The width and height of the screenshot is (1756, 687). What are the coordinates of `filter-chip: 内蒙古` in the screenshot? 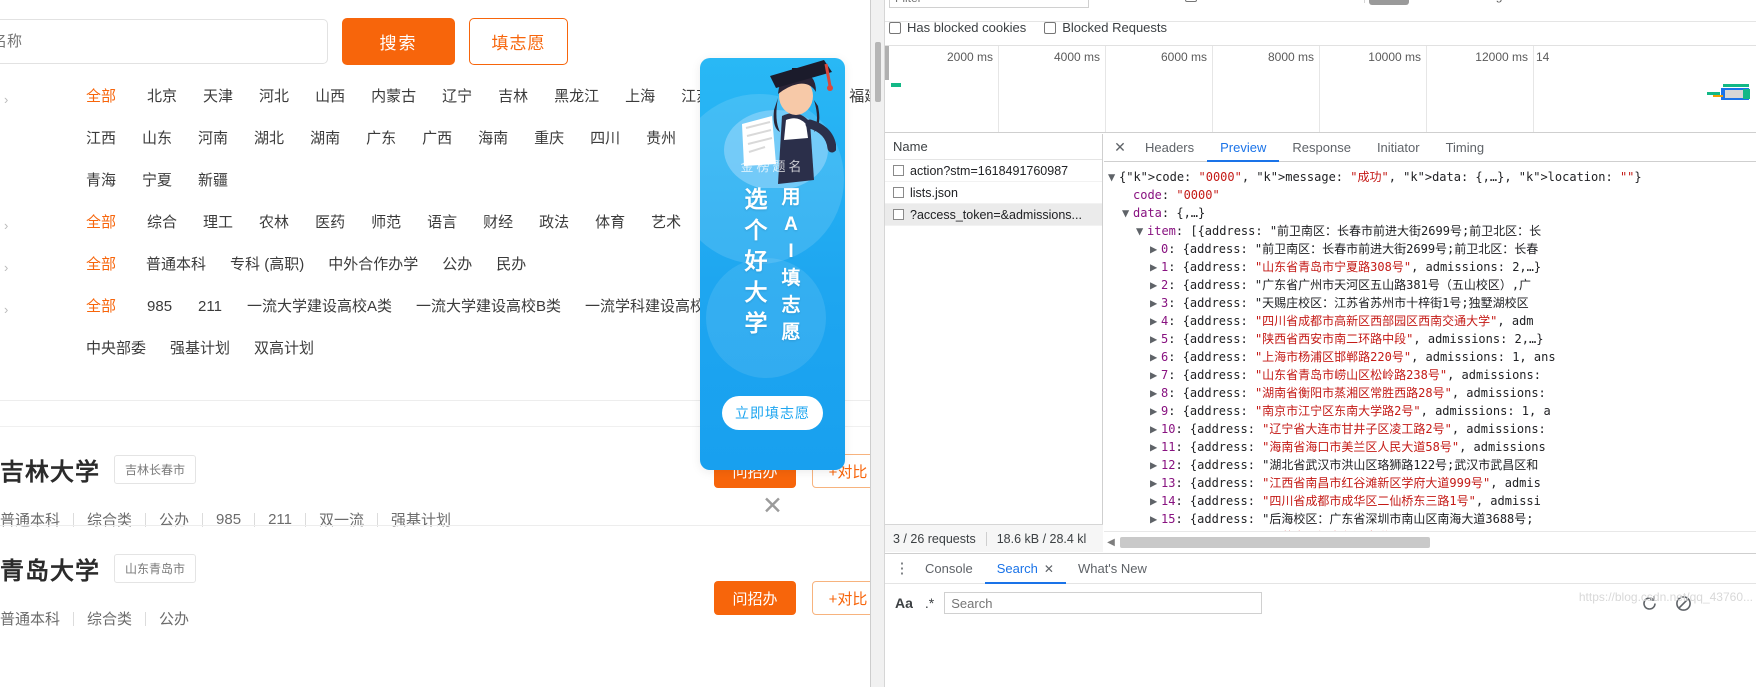 It's located at (393, 97).